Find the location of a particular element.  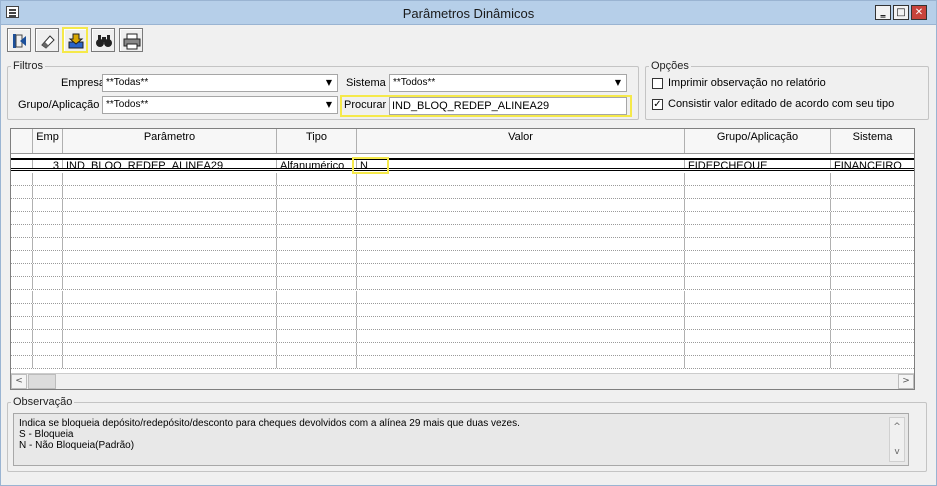

cell-emp: 3 is located at coordinates (48, 164).